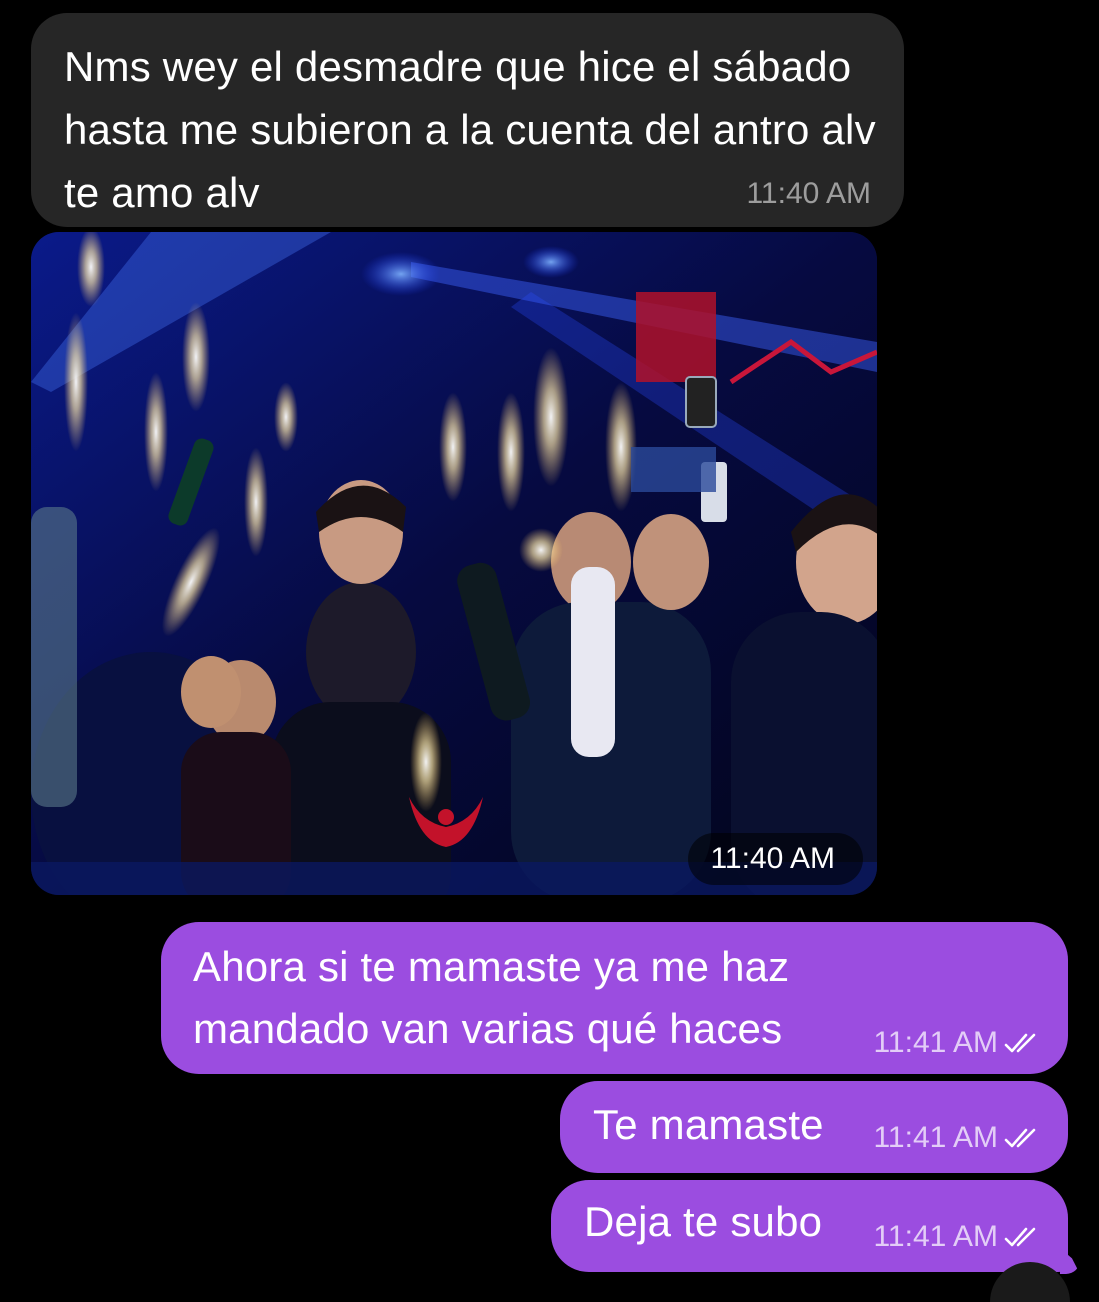 This screenshot has width=1099, height=1302. I want to click on message-text: Te mamaste, so click(708, 1124).